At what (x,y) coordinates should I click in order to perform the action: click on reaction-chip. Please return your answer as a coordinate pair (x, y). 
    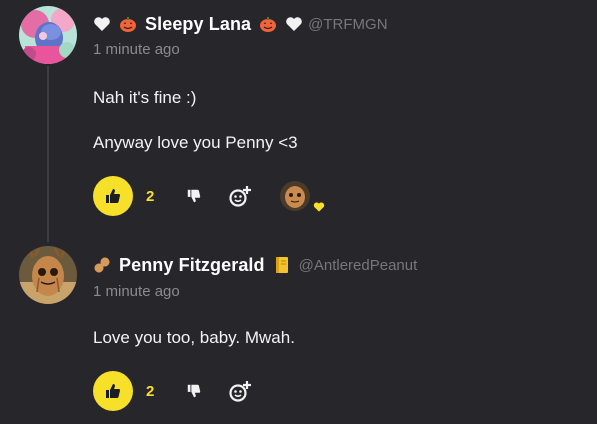
    Looking at the image, I should click on (302, 196).